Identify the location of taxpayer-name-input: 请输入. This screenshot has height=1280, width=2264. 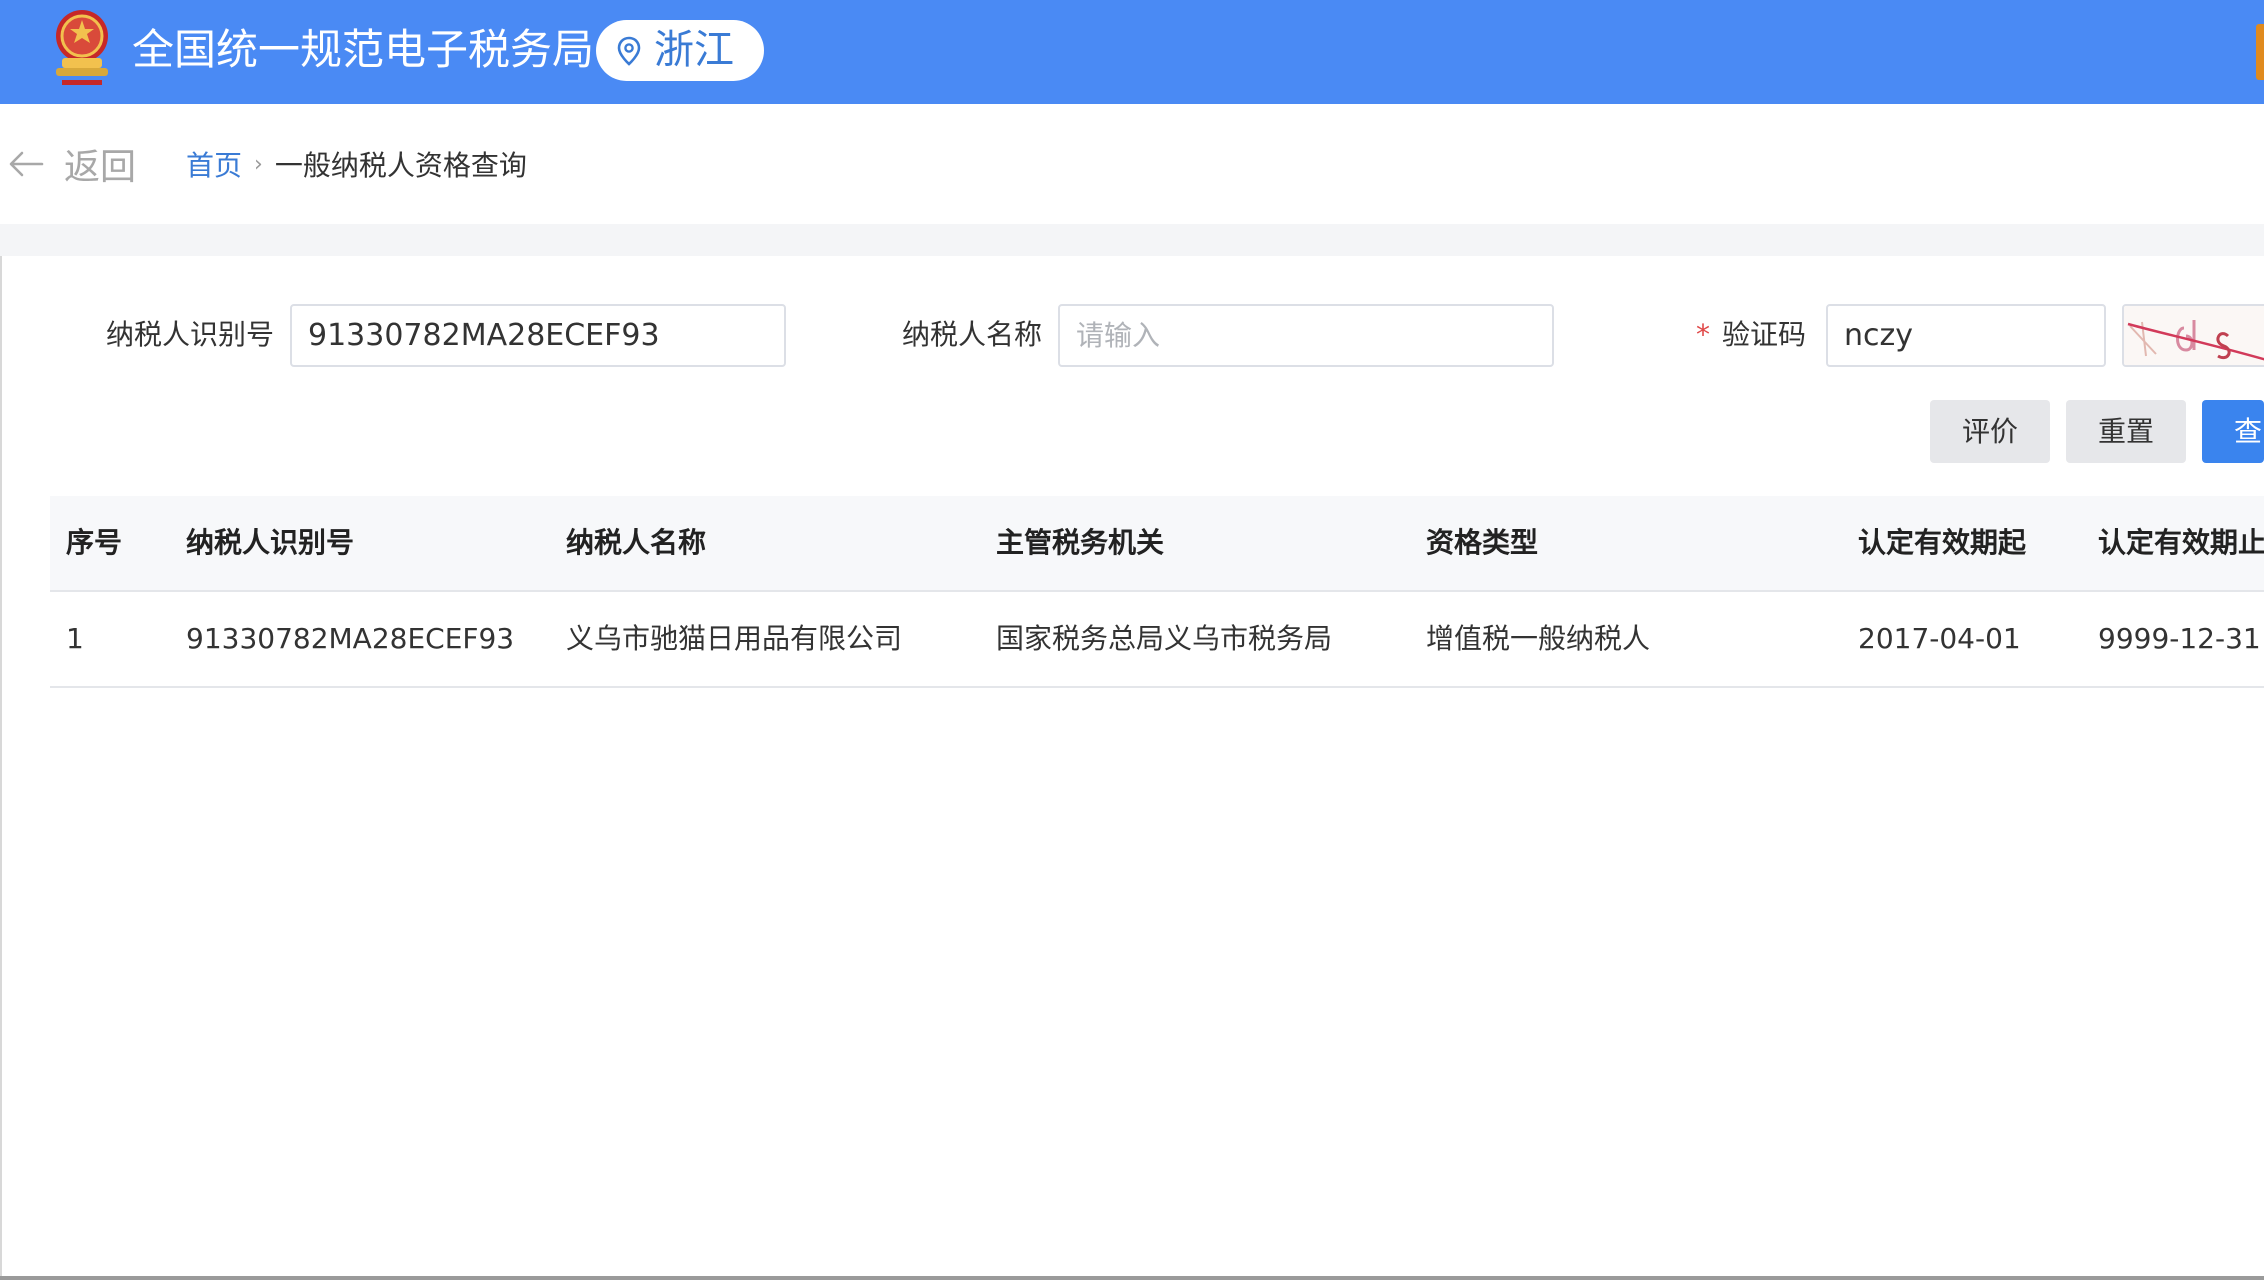
(1306, 335).